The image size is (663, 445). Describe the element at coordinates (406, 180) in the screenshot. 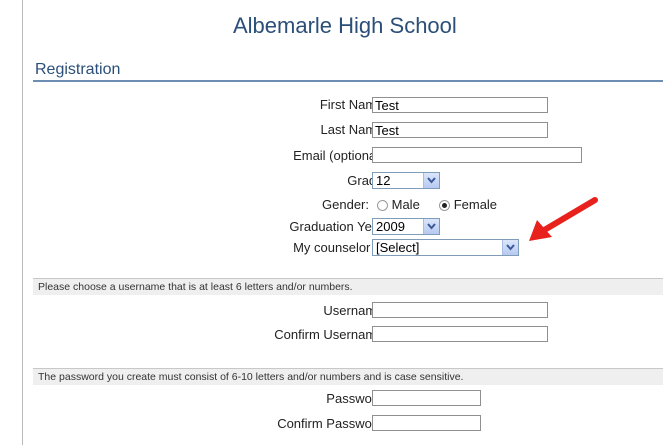

I see `grade-select: 12` at that location.